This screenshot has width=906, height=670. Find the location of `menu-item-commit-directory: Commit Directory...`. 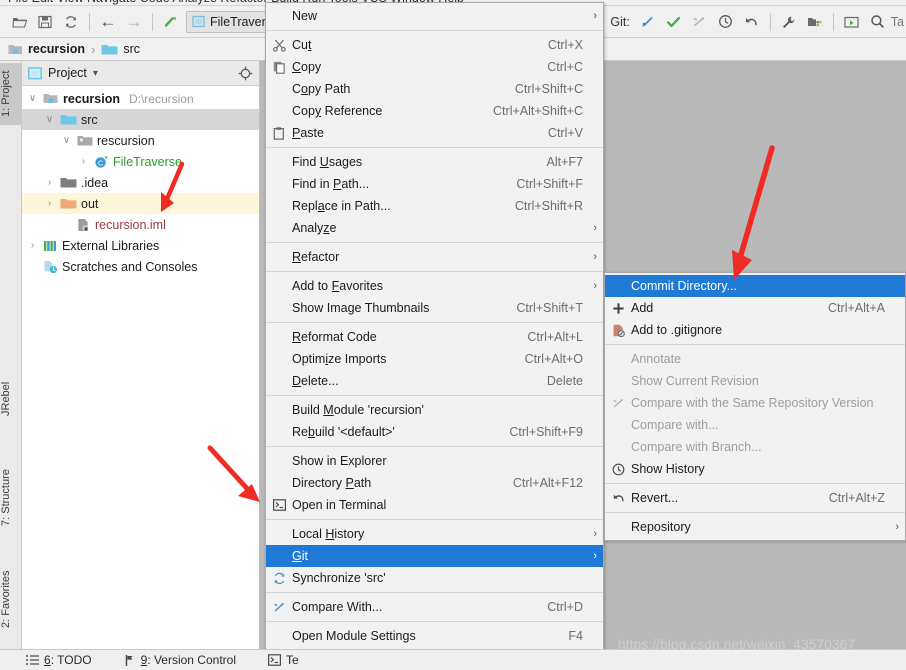

menu-item-commit-directory: Commit Directory... is located at coordinates (755, 286).